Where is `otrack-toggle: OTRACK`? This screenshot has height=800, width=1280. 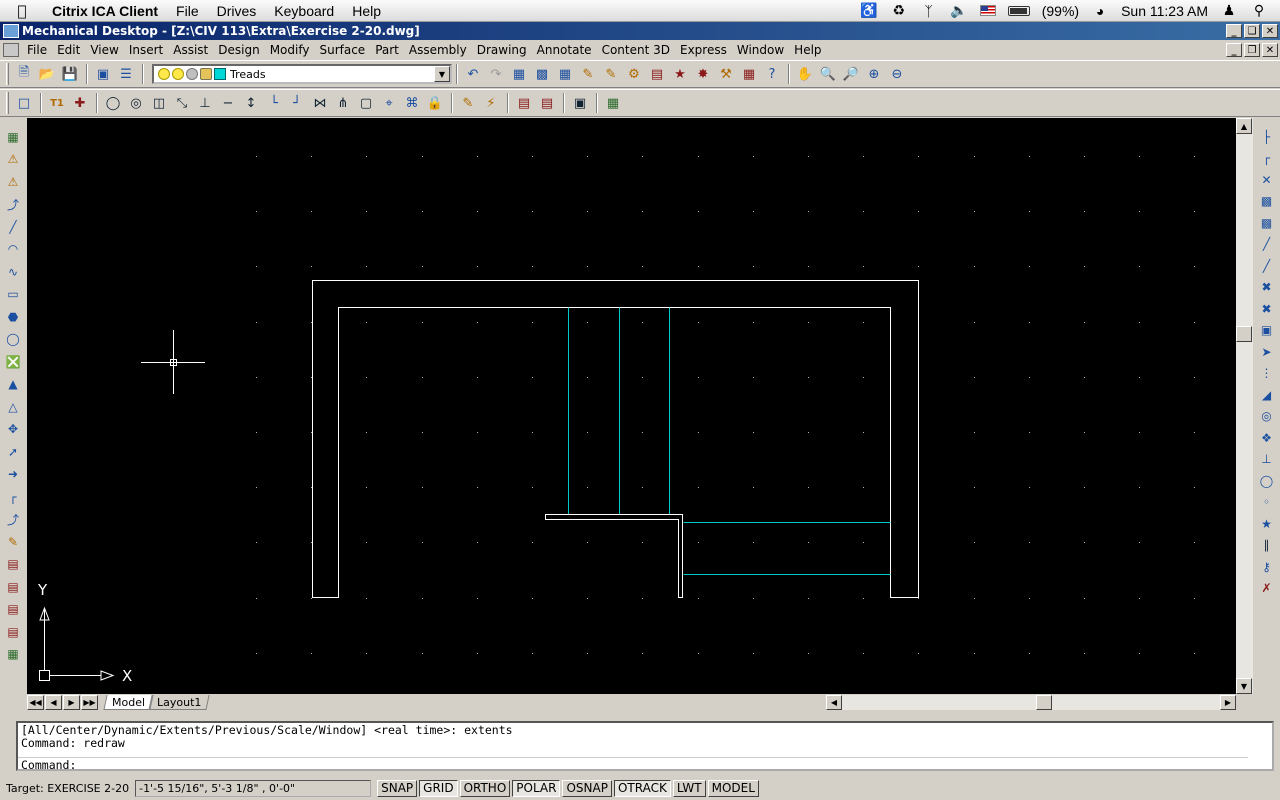 otrack-toggle: OTRACK is located at coordinates (642, 788).